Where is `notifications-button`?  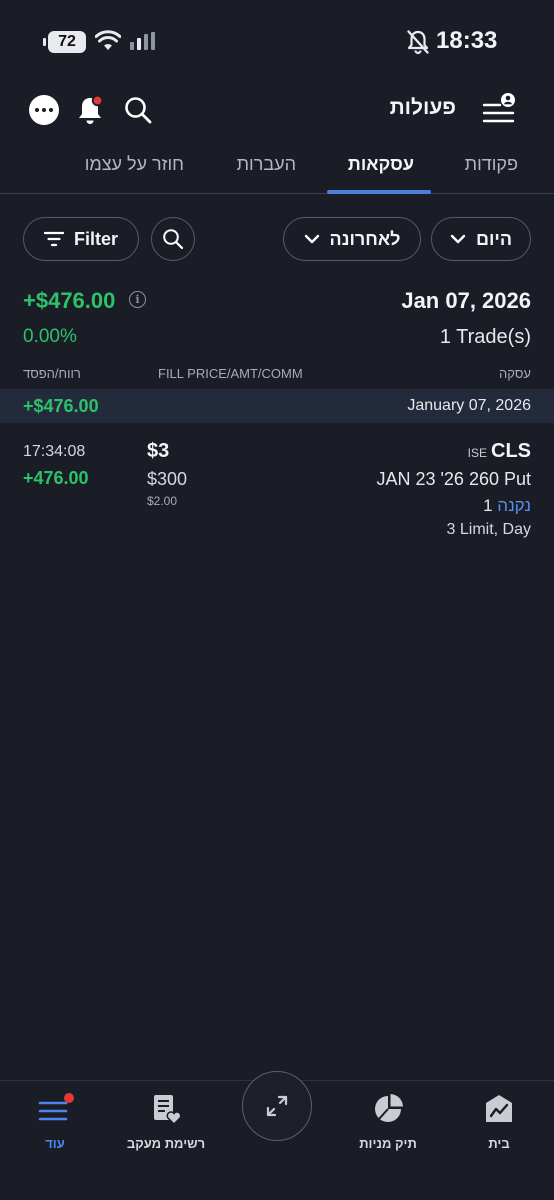
notifications-button is located at coordinates (90, 110).